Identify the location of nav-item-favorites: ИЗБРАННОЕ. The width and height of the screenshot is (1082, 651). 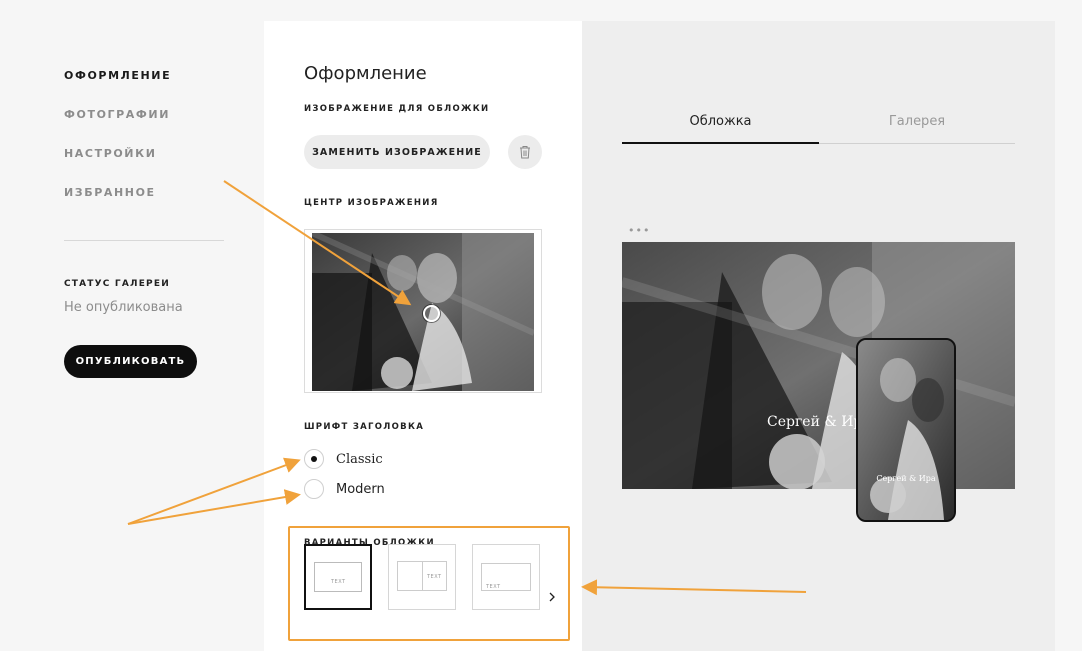
(144, 204).